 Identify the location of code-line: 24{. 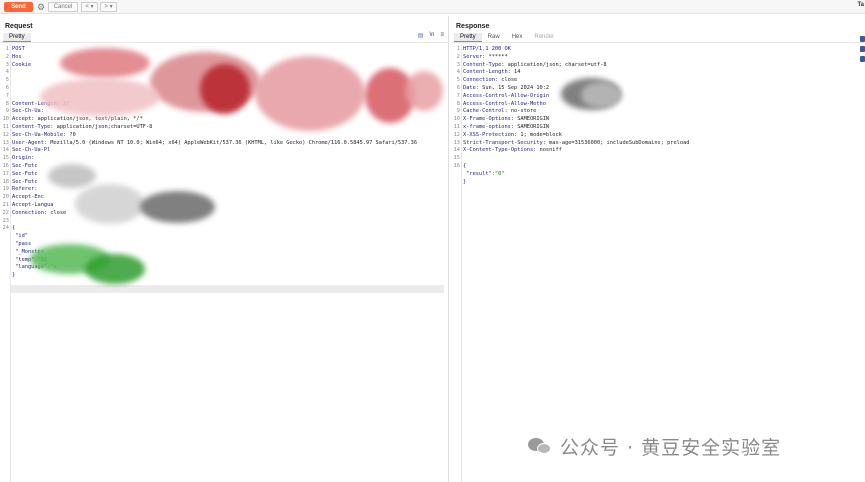
(8, 228).